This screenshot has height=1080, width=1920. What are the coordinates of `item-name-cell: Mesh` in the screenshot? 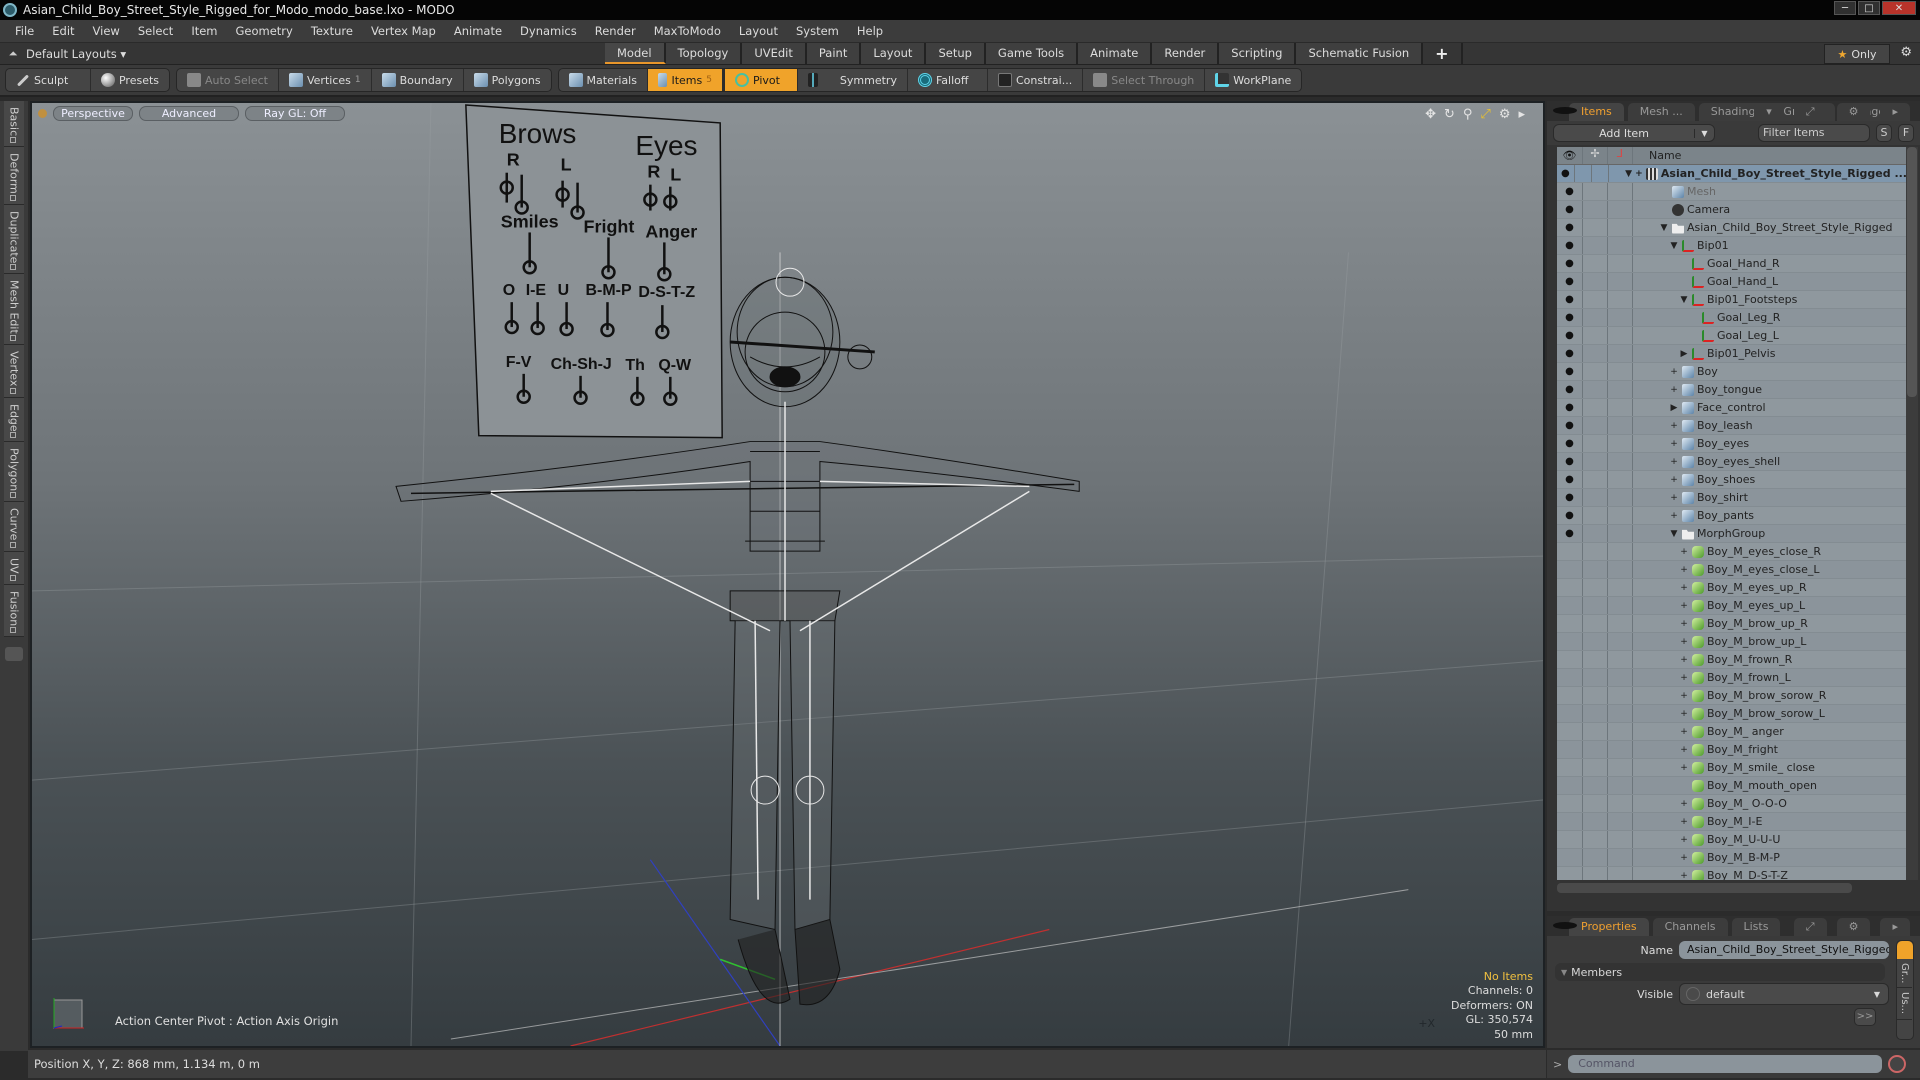 It's located at (1674, 191).